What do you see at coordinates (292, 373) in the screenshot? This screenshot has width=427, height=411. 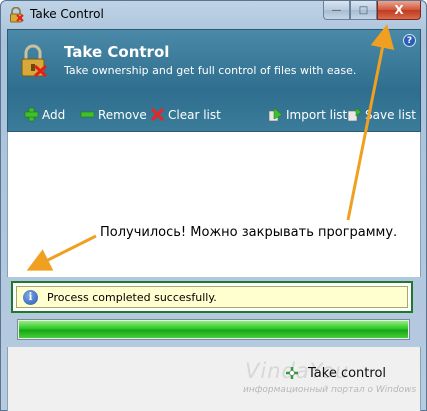 I see `take-control-icon` at bounding box center [292, 373].